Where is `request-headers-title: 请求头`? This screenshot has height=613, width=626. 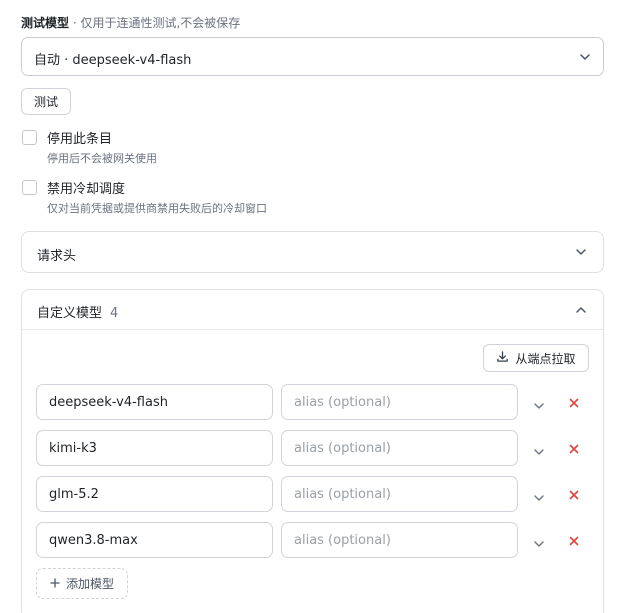
request-headers-title: 请求头 is located at coordinates (57, 256).